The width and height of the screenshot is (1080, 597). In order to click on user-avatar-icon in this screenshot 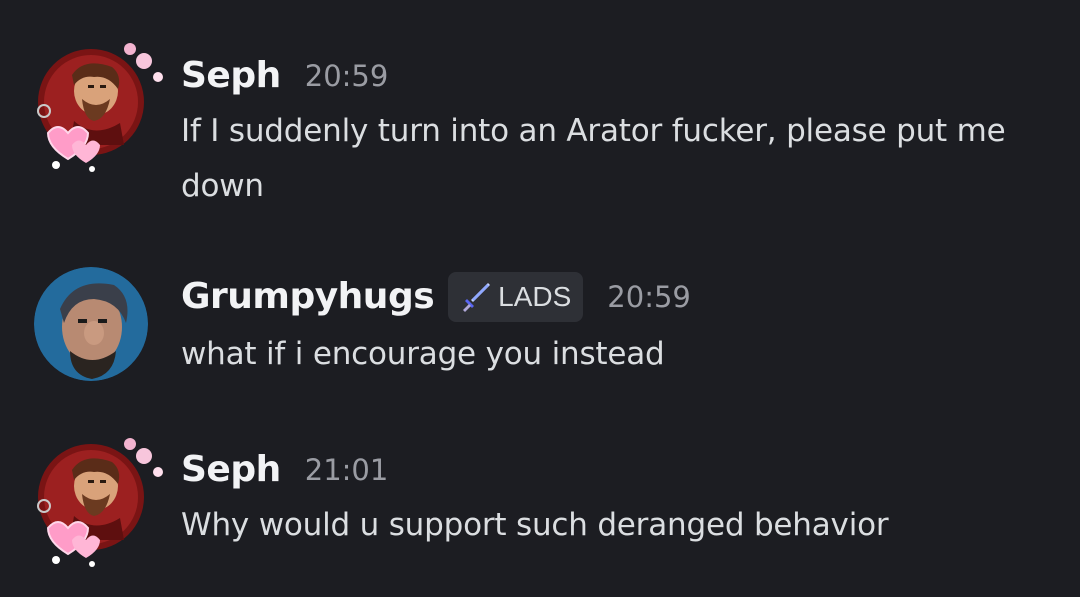, I will do `click(91, 324)`.